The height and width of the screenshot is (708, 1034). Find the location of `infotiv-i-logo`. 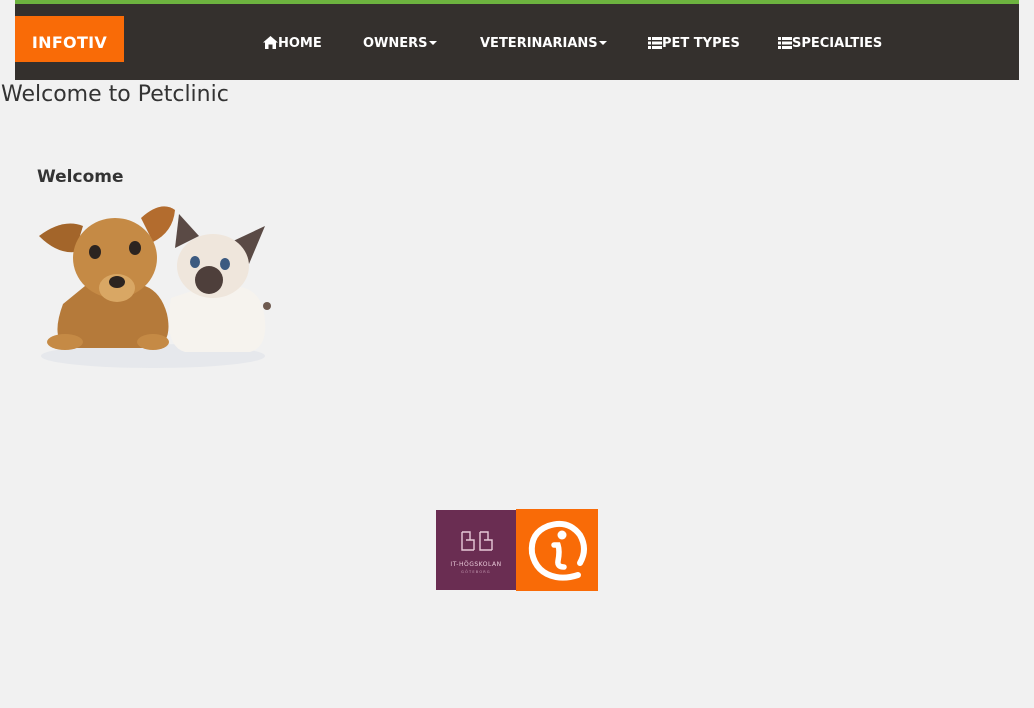

infotiv-i-logo is located at coordinates (557, 550).